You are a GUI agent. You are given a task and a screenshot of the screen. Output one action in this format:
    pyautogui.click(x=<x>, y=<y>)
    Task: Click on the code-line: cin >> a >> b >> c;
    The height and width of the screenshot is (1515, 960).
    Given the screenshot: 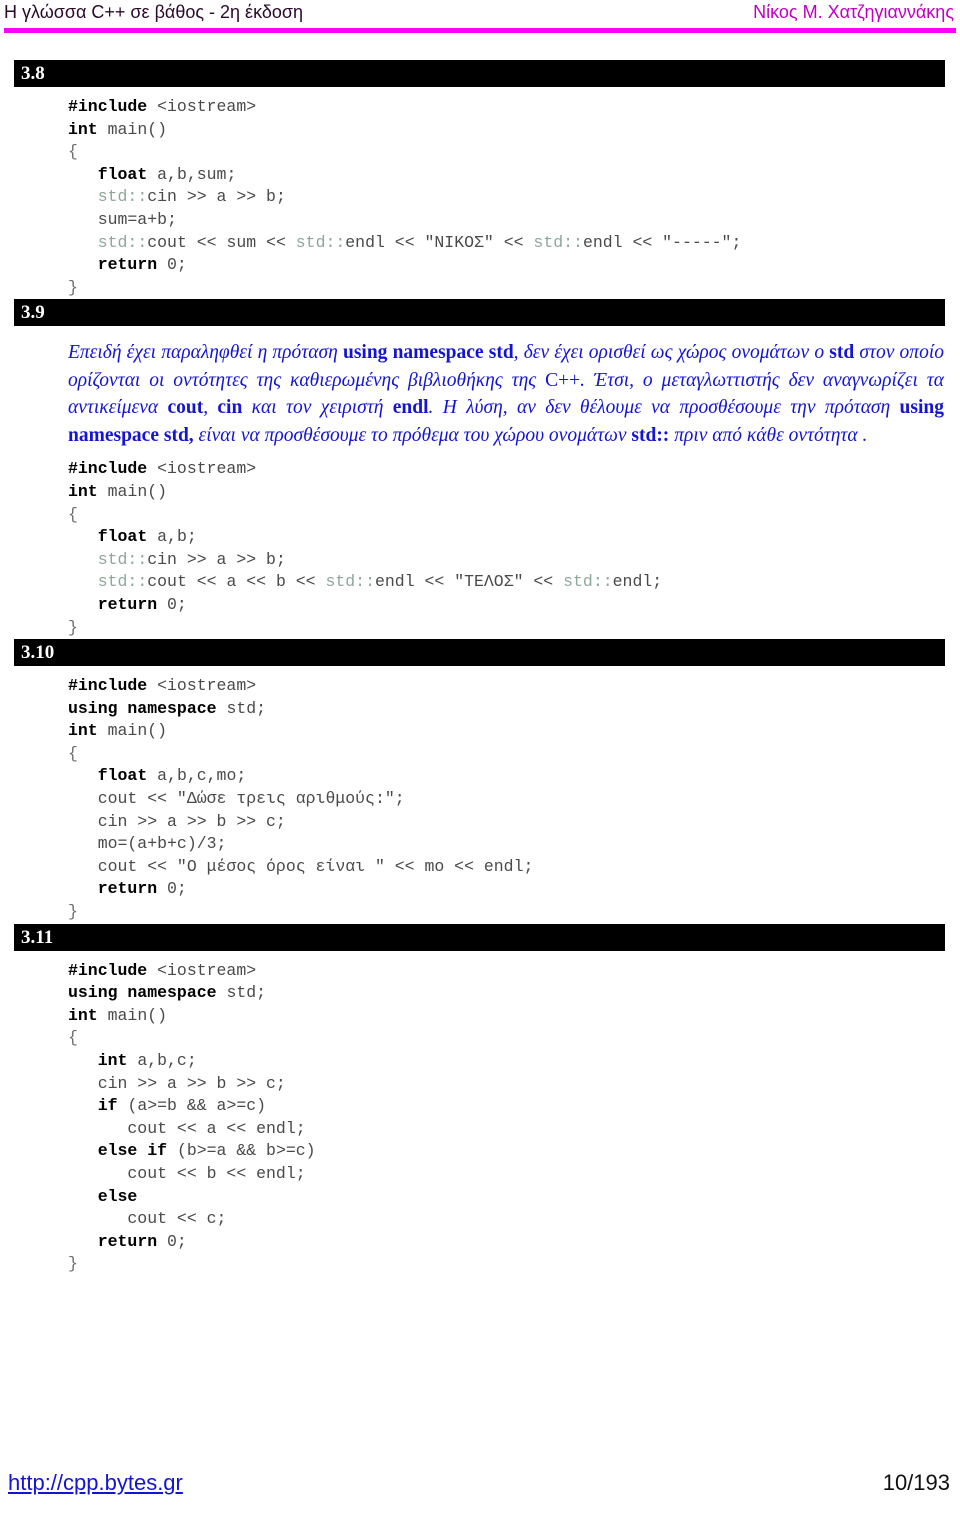 What is the action you would take?
    pyautogui.click(x=514, y=822)
    